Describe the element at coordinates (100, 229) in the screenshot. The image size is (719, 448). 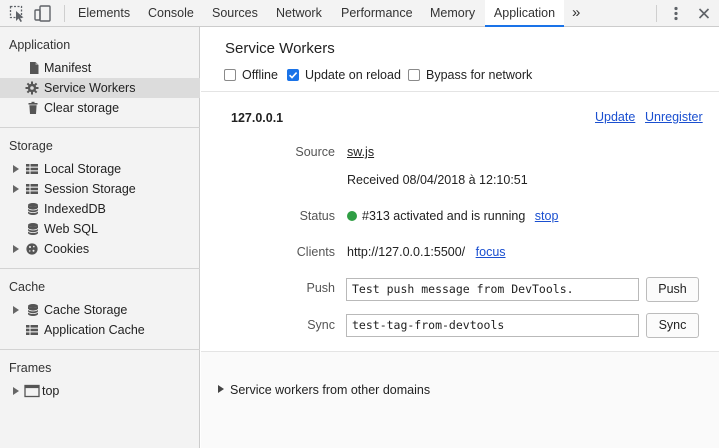
I see `sidebar-item-web-sql: Web SQL` at that location.